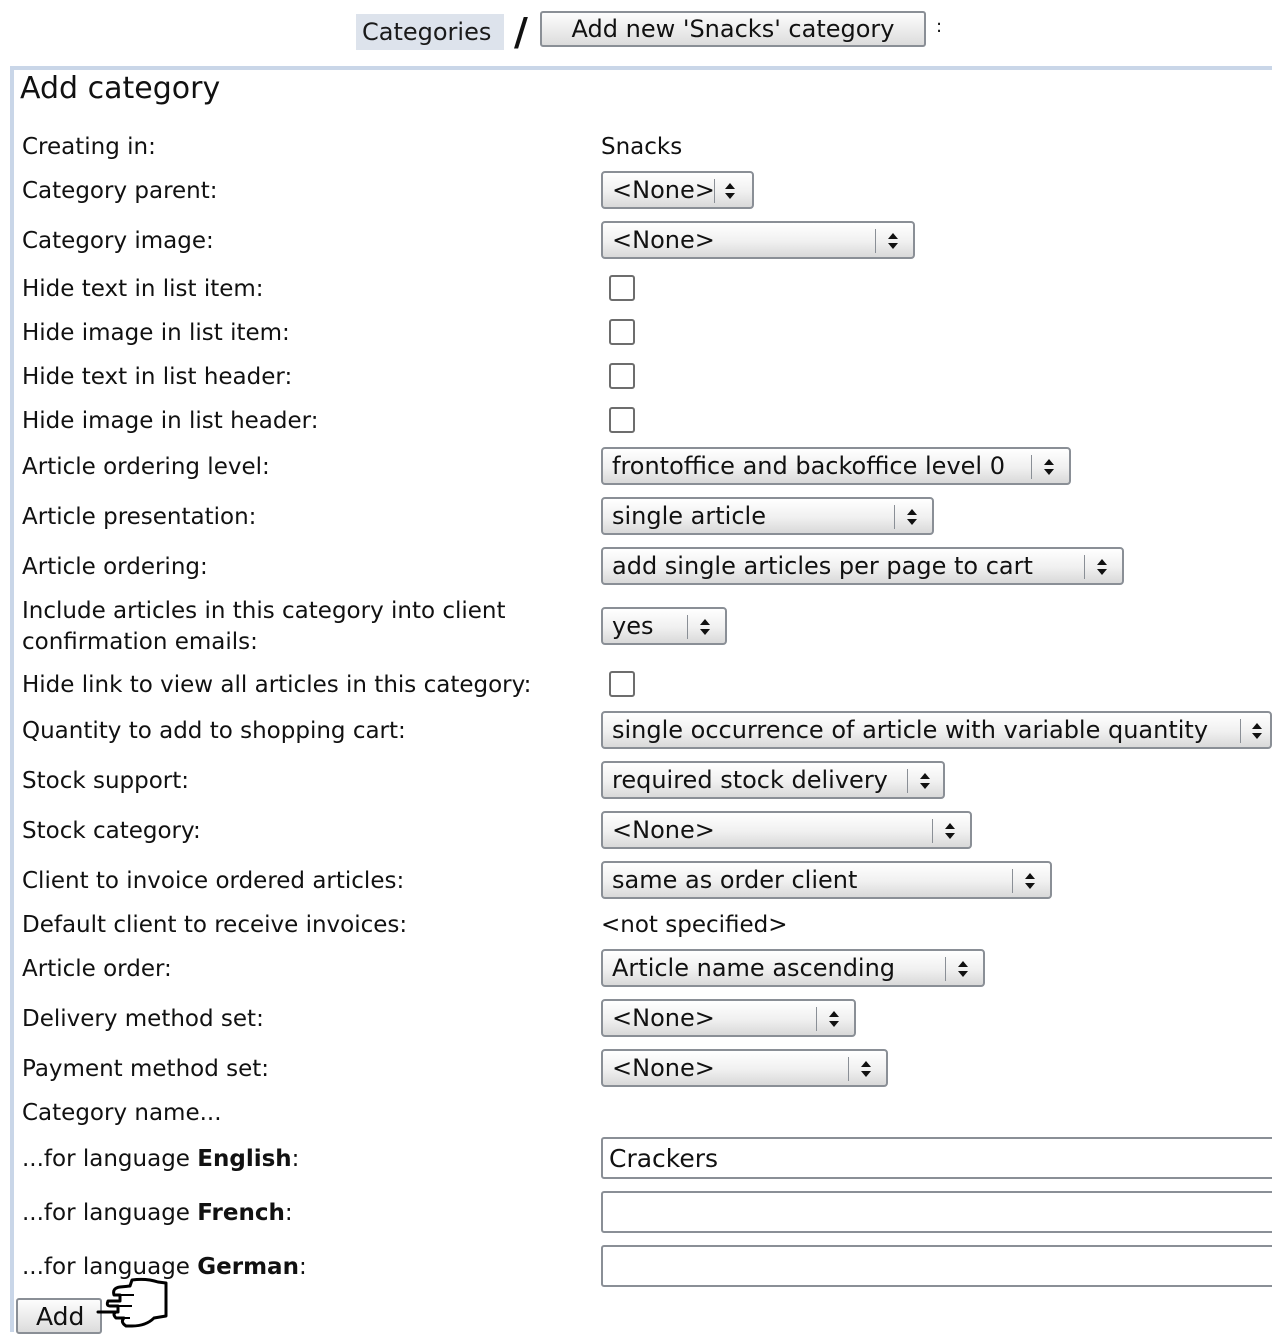  Describe the element at coordinates (213, 881) in the screenshot. I see `client-to-invoice-label: Client to invoice ordered articles:` at that location.